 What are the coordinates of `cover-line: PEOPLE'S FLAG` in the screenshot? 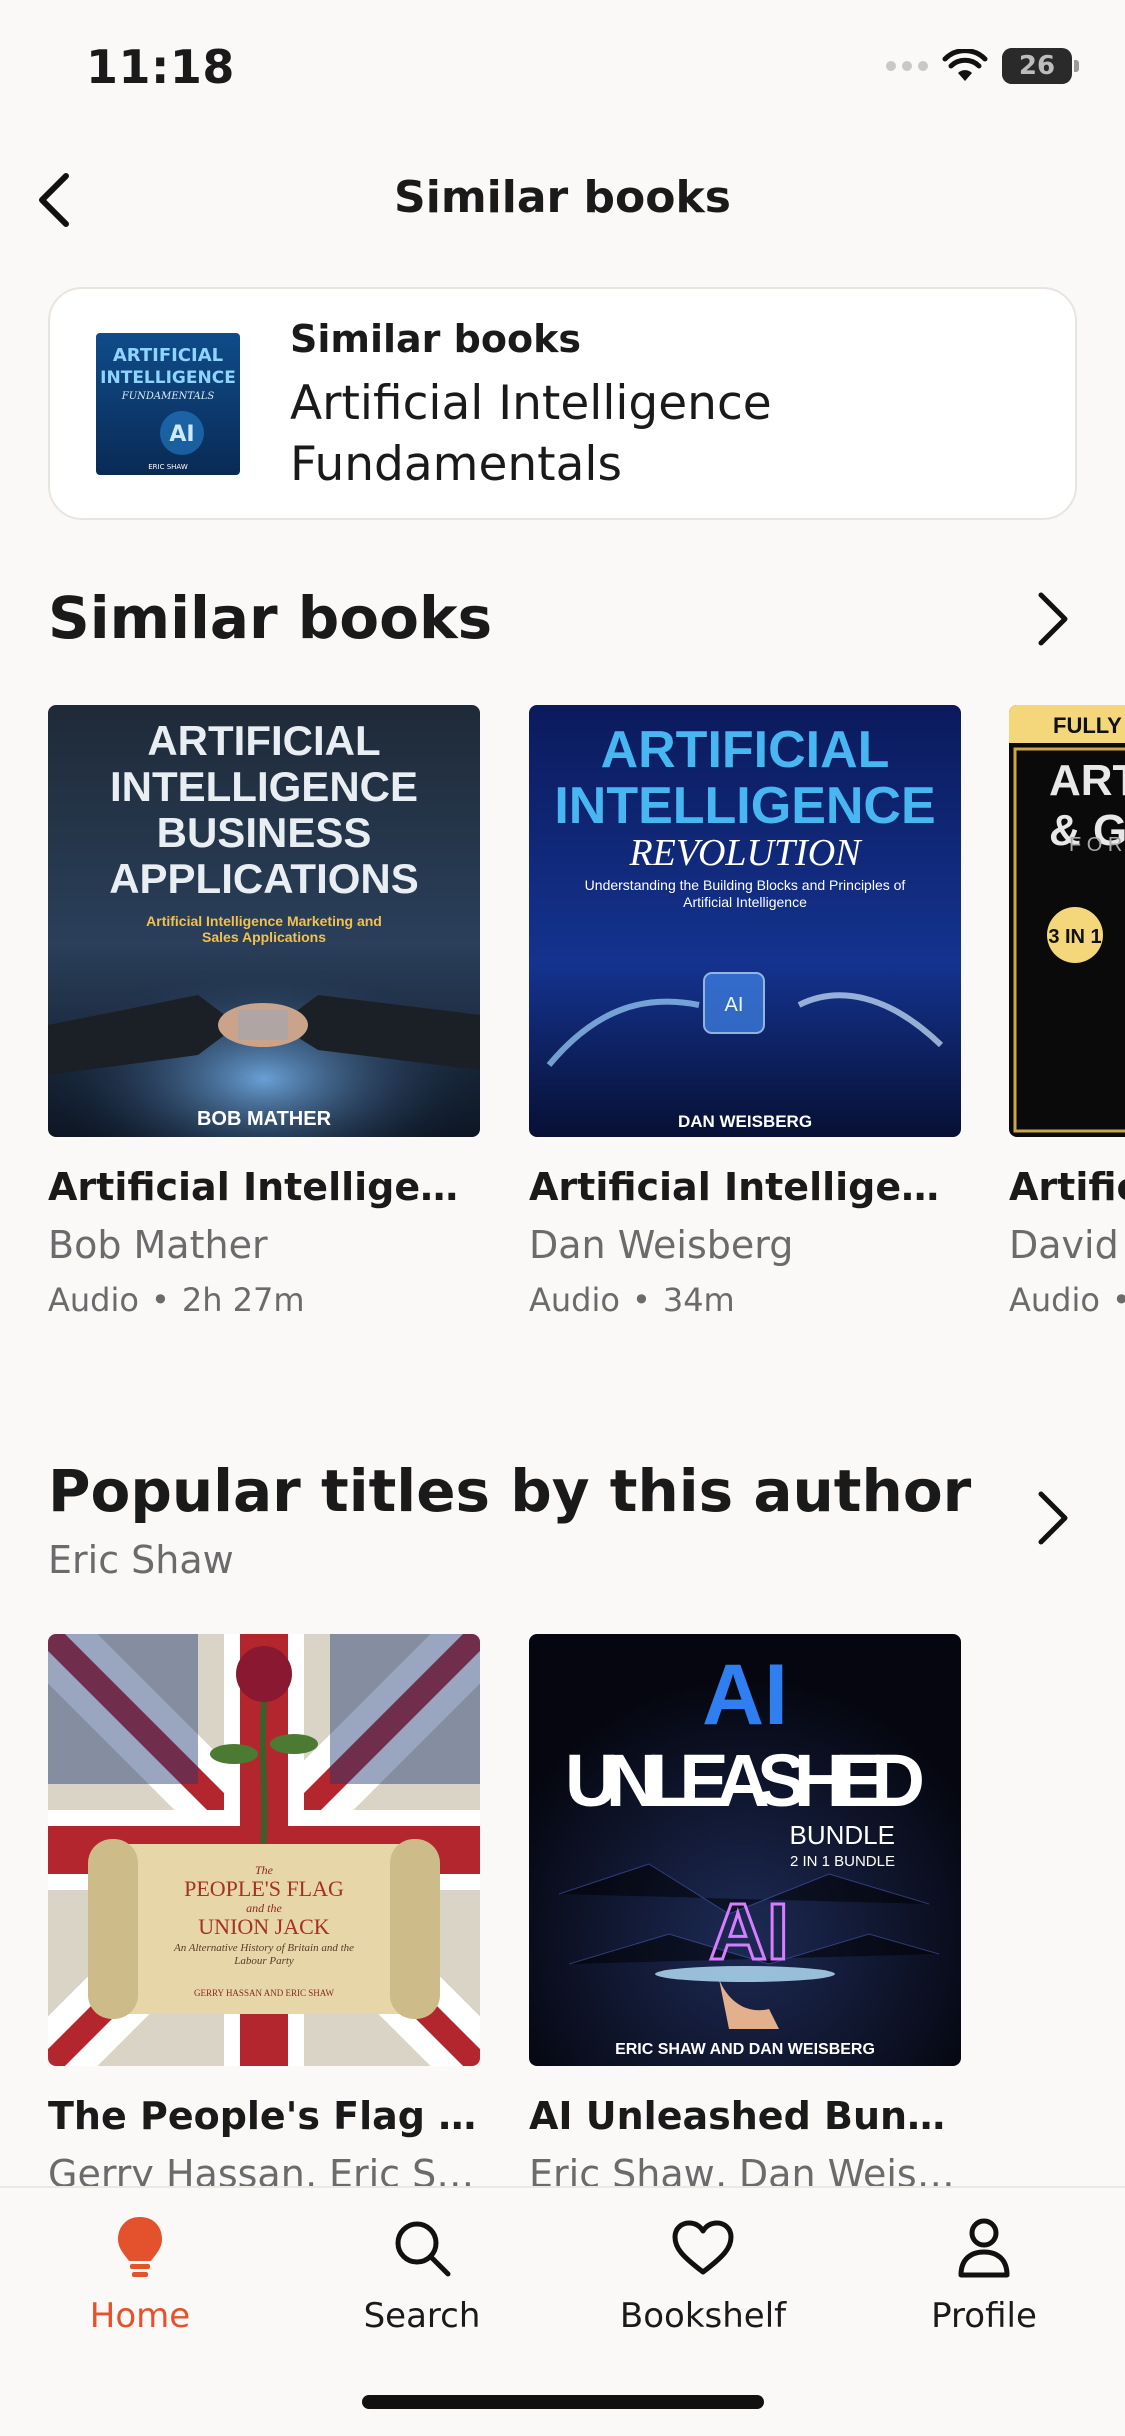 It's located at (264, 1888).